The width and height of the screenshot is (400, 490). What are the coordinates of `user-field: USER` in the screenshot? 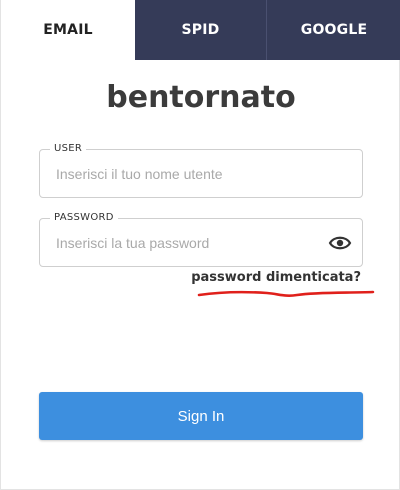 It's located at (201, 170).